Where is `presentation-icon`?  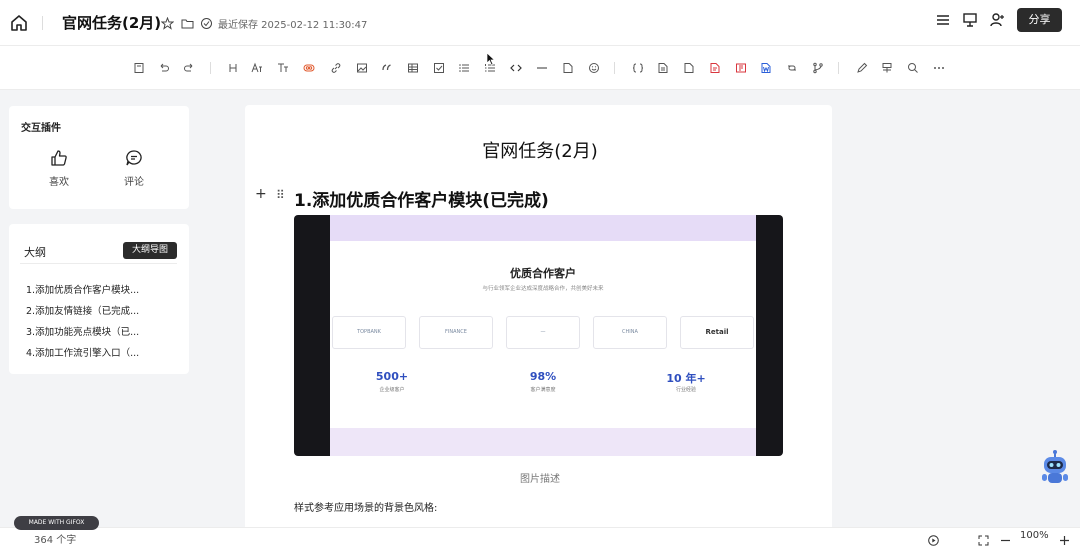
presentation-icon is located at coordinates (970, 20).